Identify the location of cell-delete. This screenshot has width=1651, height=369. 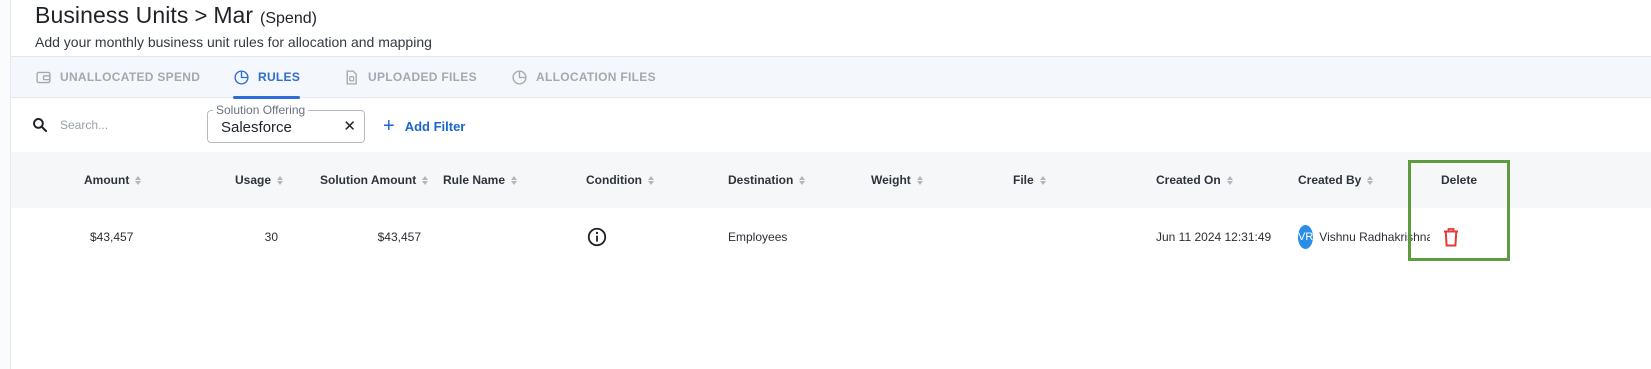
(1451, 237).